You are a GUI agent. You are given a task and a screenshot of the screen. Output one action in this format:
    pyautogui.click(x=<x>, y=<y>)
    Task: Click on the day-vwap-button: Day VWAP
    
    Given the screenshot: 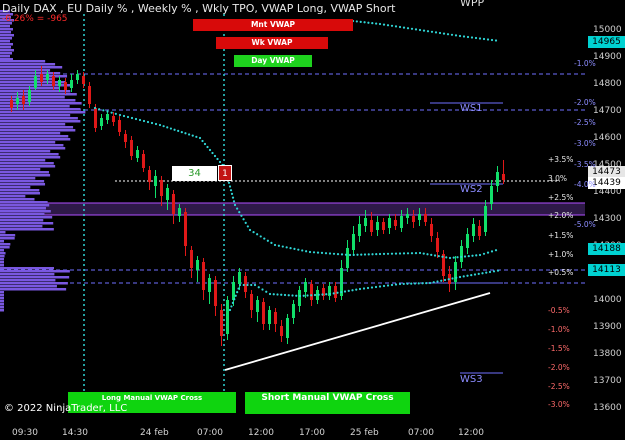 What is the action you would take?
    pyautogui.click(x=273, y=61)
    